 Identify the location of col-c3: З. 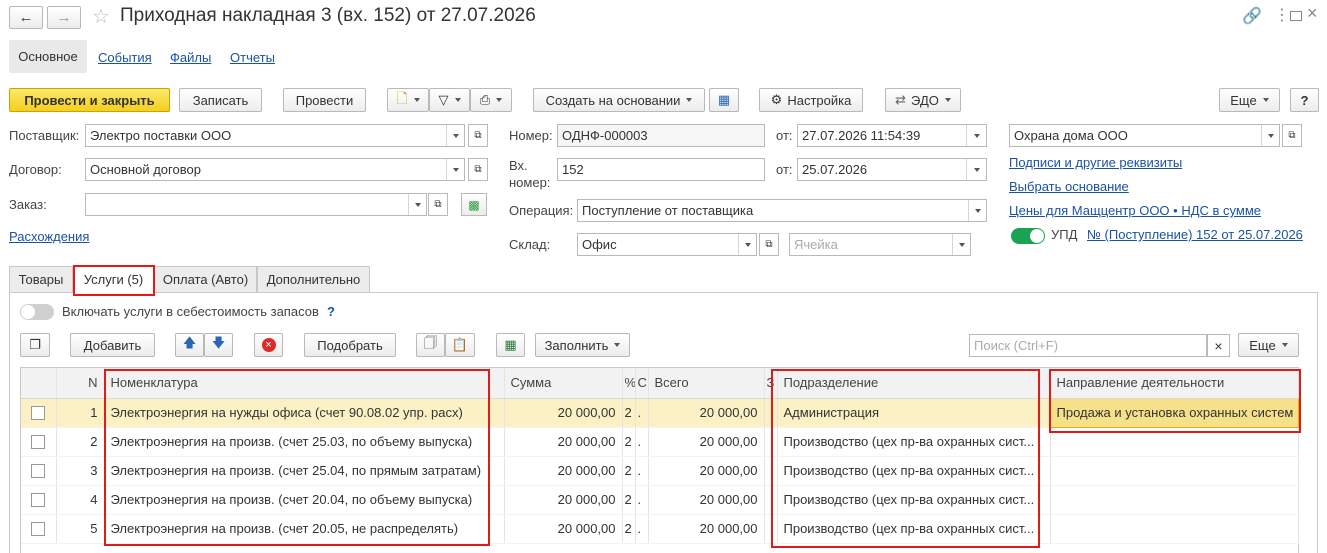
(771, 383).